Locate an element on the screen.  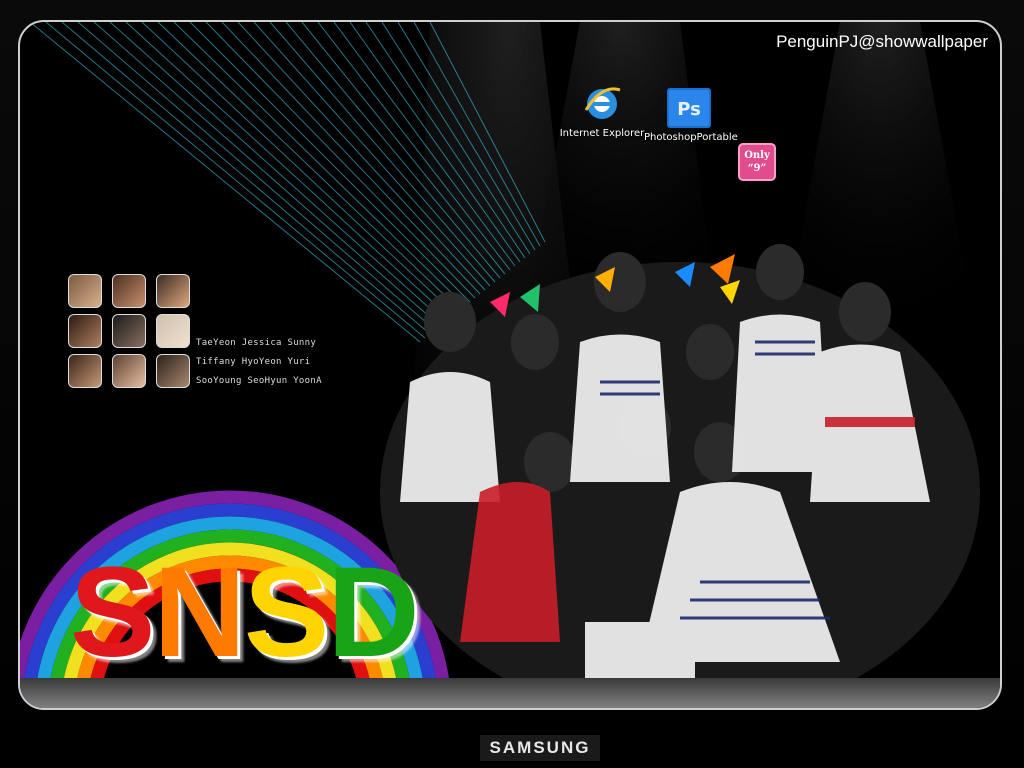
logo-letter: N is located at coordinates (199, 612).